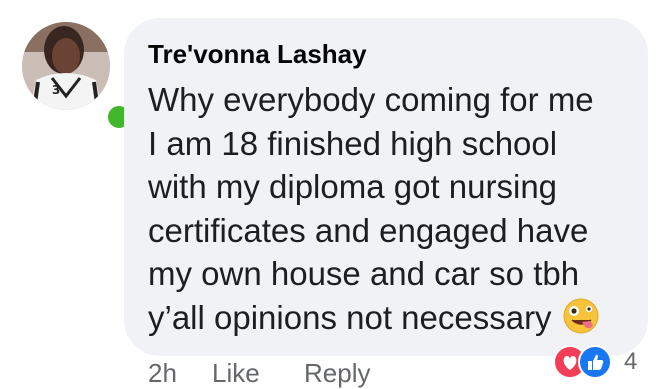  Describe the element at coordinates (581, 321) in the screenshot. I see `zany-face-emoji-icon` at that location.